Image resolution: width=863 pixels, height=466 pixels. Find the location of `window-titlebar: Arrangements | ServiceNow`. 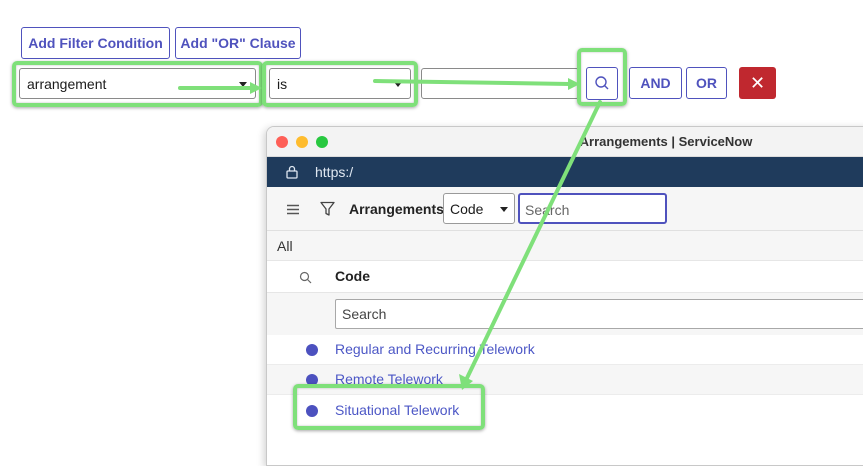

window-titlebar: Arrangements | ServiceNow is located at coordinates (565, 142).